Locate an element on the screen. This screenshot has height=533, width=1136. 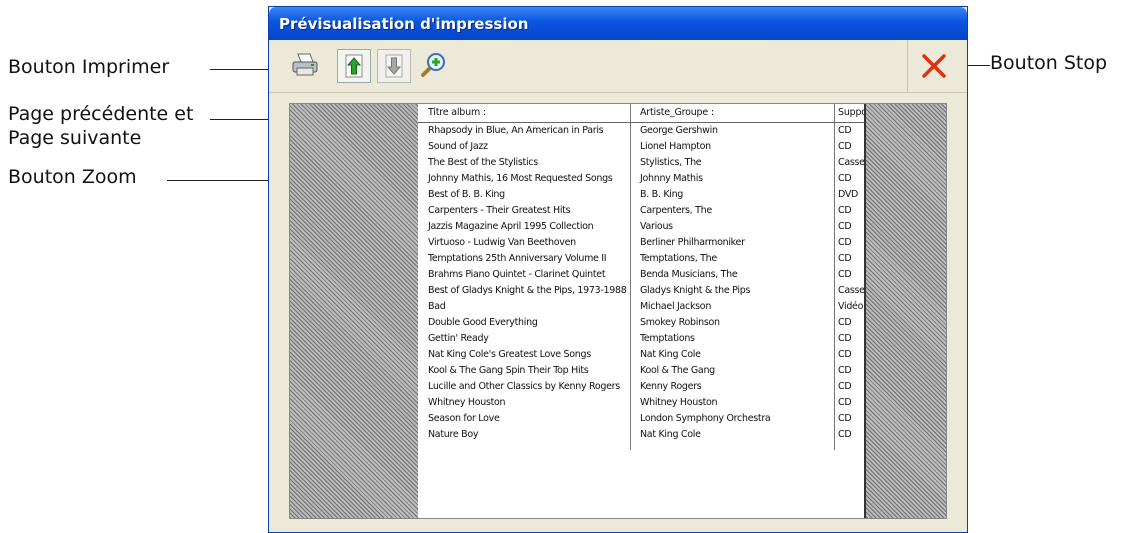
title-cell: Whitney Houston is located at coordinates (467, 402).